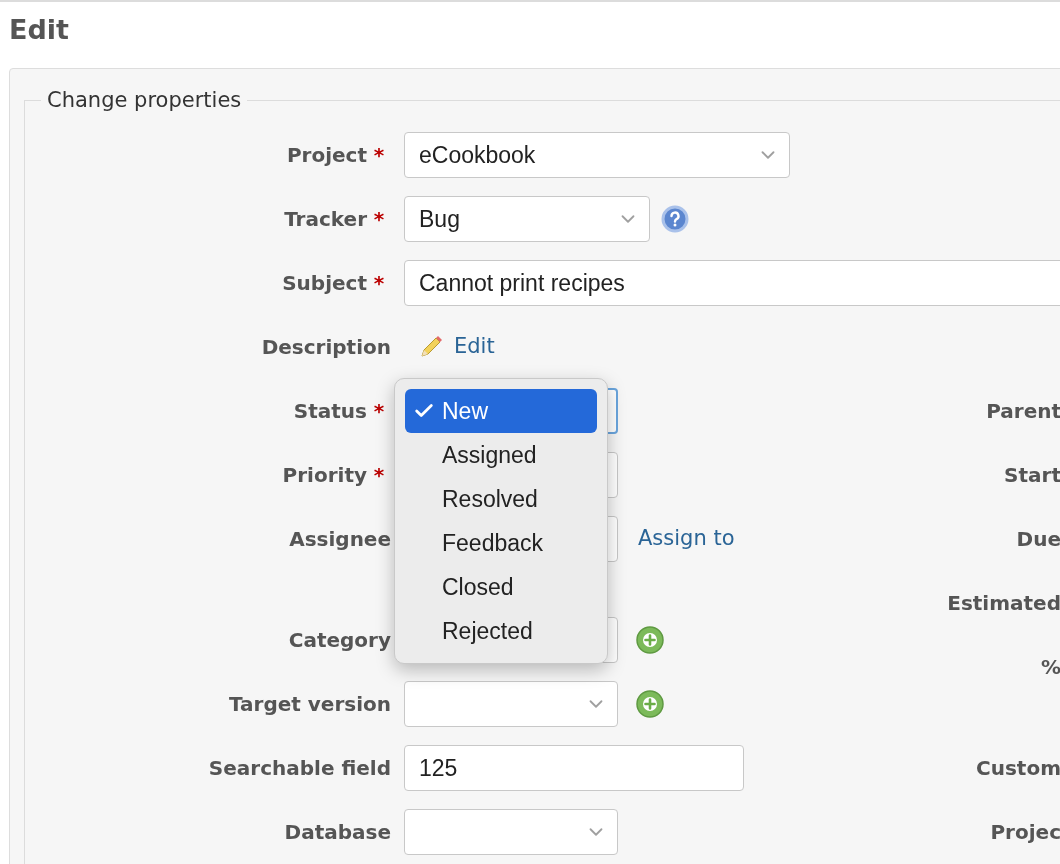 The width and height of the screenshot is (1060, 864). Describe the element at coordinates (1050, 667) in the screenshot. I see `field-label: %` at that location.